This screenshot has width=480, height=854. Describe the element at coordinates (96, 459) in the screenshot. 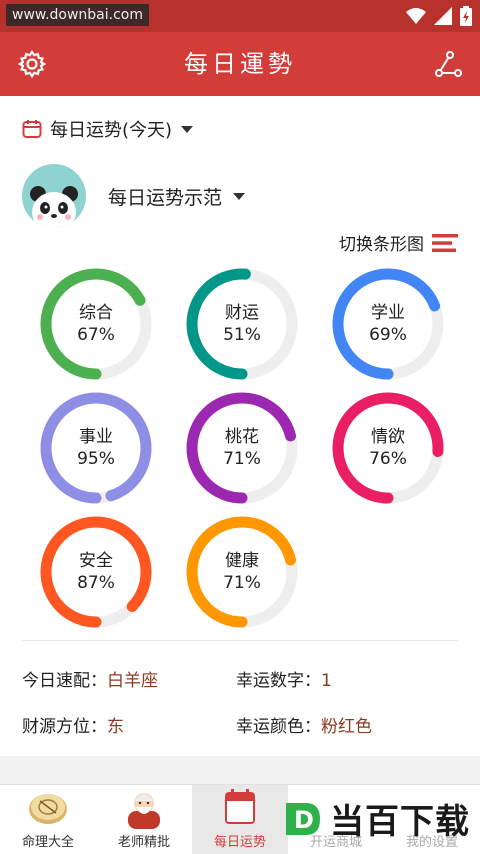

I see `fortune-value: 95%` at that location.